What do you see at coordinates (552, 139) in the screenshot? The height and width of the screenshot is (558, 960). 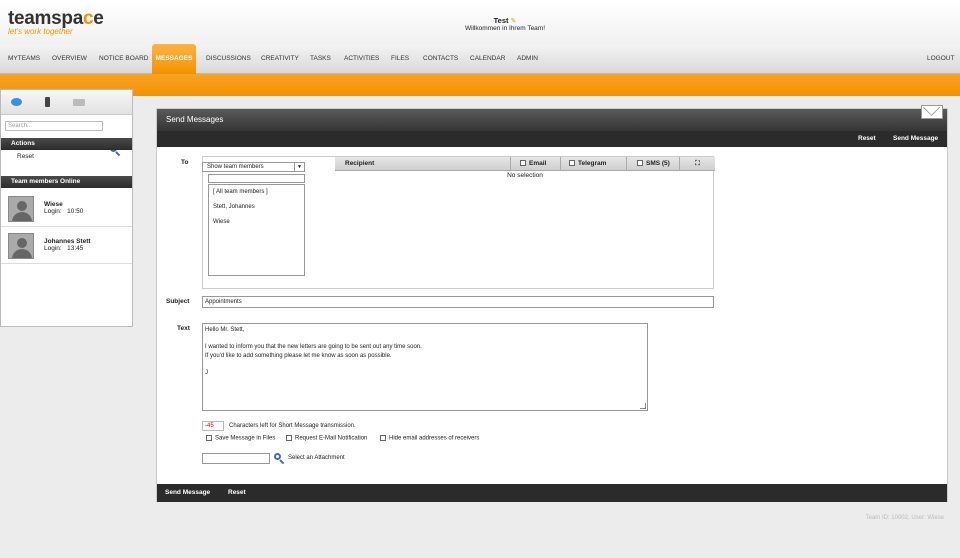 I see `top-action-bar: Reset Send Message` at bounding box center [552, 139].